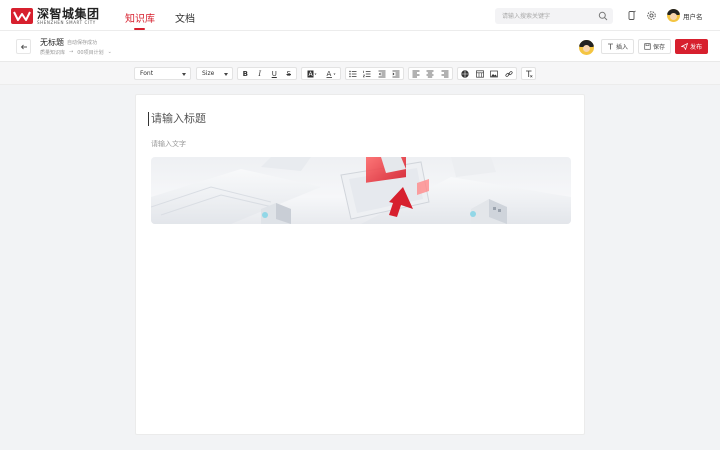 This screenshot has width=720, height=450. I want to click on font-color-button: A, so click(330, 73).